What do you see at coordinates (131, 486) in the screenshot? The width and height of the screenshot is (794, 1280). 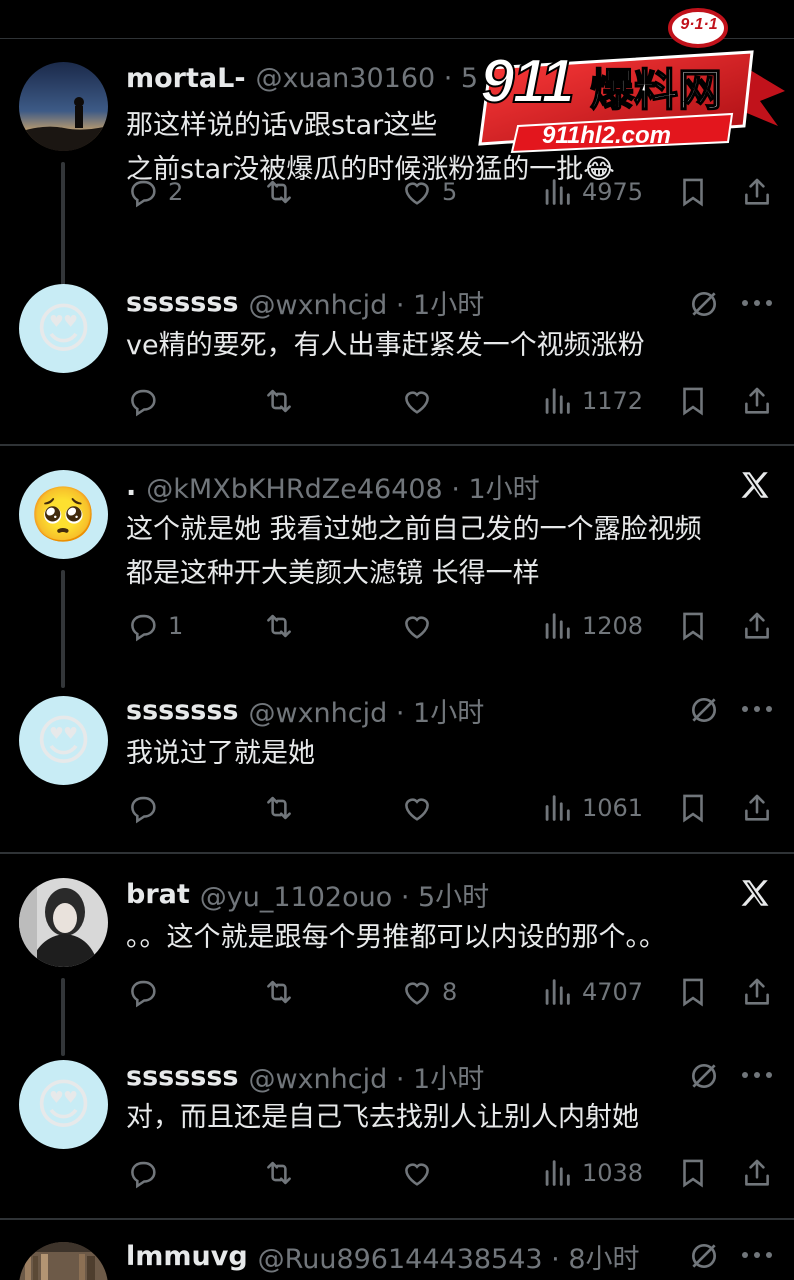 I see `display-name: .` at bounding box center [131, 486].